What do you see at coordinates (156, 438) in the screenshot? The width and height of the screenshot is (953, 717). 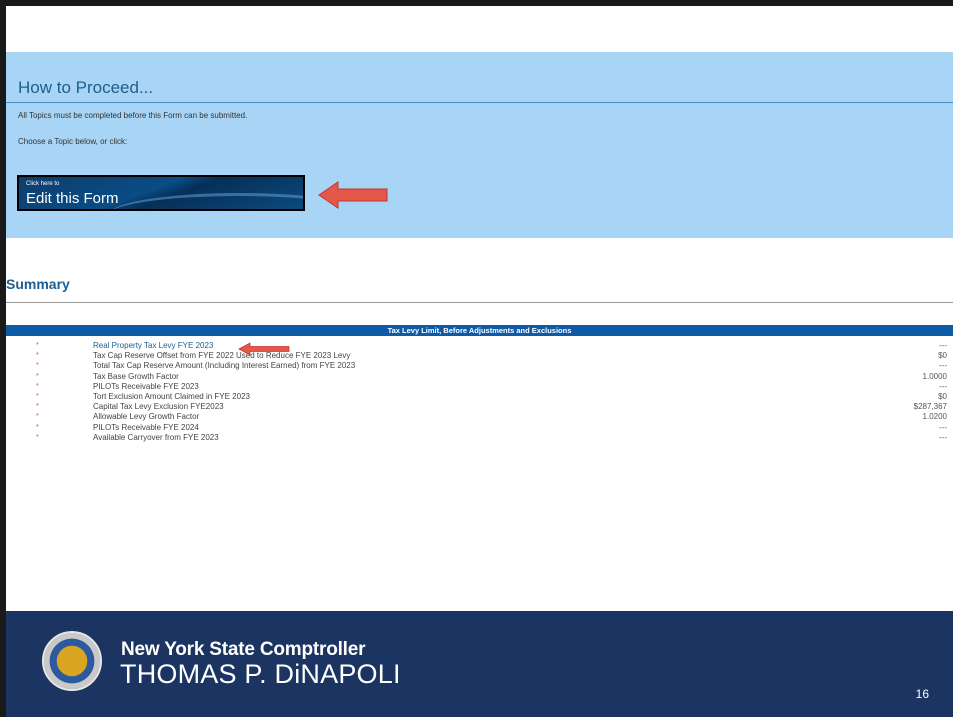 I see `topic-link: Available Carryover from FYE 2023` at bounding box center [156, 438].